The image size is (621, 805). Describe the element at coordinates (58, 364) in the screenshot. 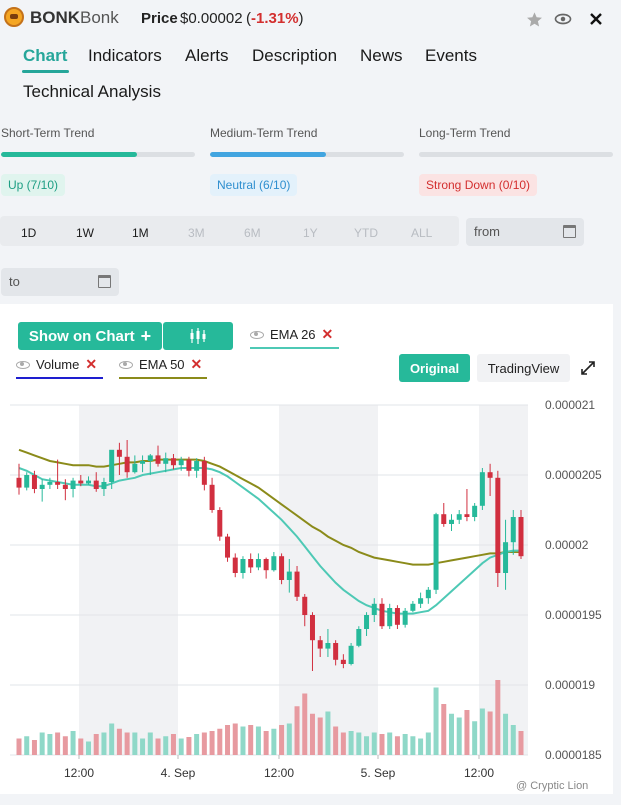

I see `indicator-label: Volume` at that location.